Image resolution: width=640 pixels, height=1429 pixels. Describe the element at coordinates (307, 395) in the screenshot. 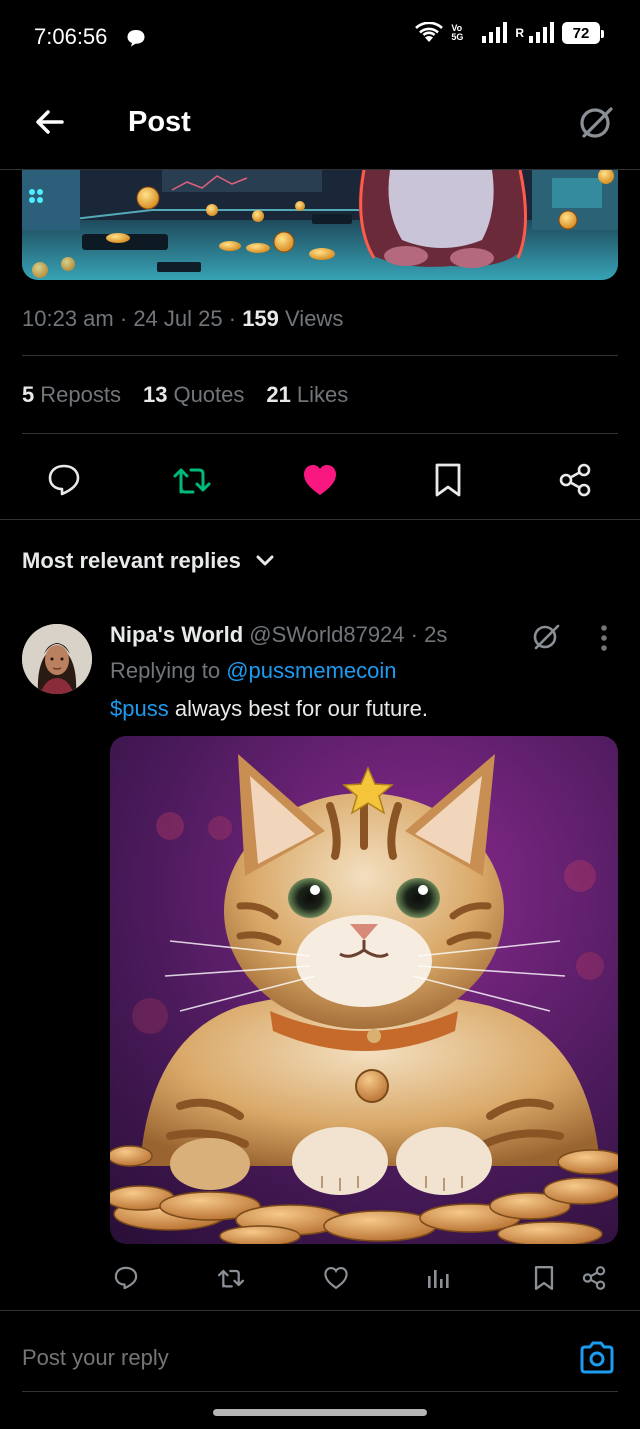

I see `likes-stat: 21 Likes` at that location.